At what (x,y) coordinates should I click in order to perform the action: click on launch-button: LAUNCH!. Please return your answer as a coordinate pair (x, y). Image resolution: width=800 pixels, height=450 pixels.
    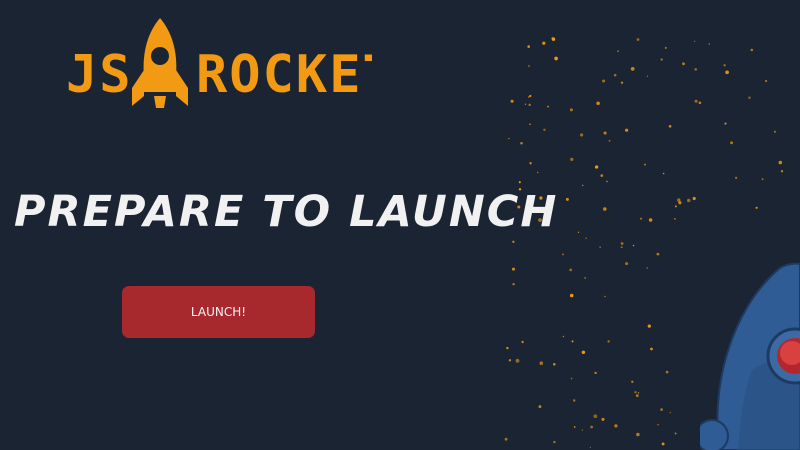
    Looking at the image, I should click on (218, 312).